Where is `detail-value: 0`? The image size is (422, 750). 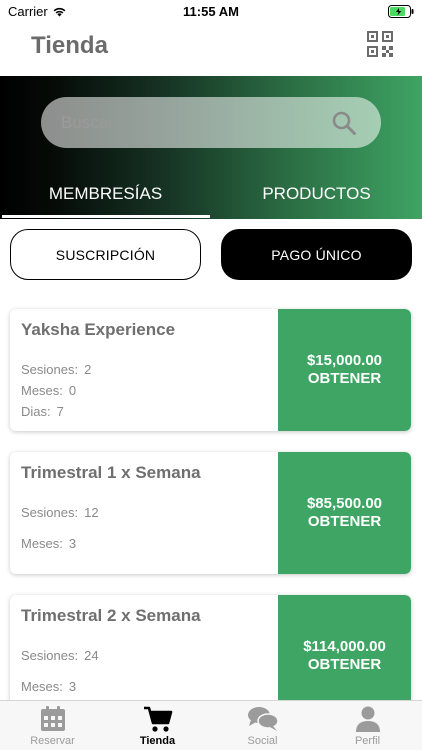
detail-value: 0 is located at coordinates (72, 390).